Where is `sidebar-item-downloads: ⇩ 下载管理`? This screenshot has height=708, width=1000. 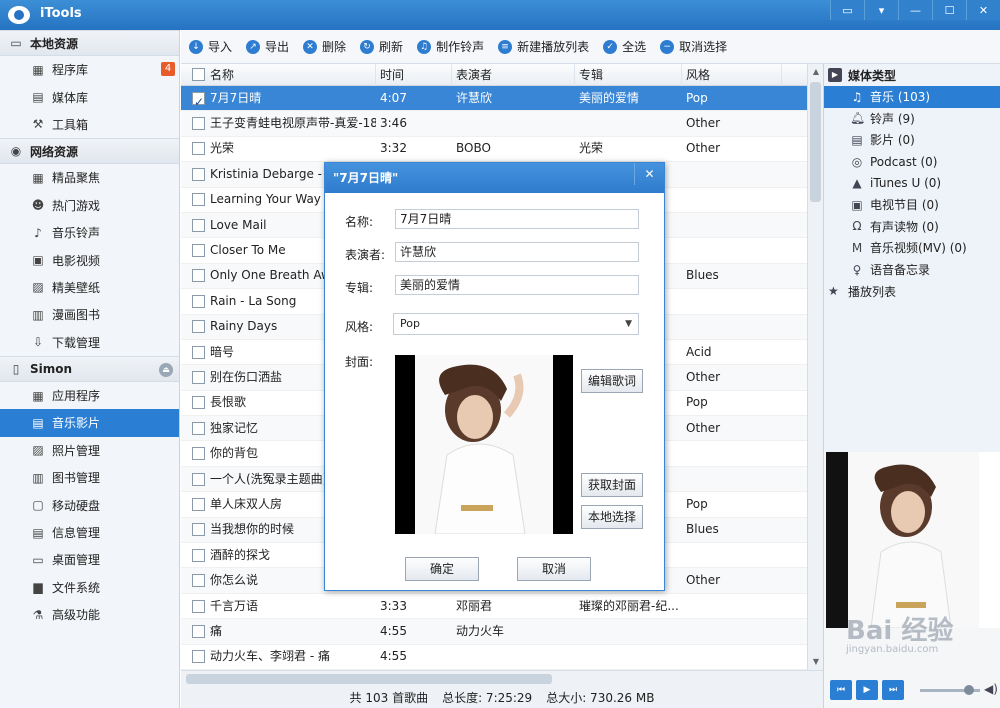
sidebar-item-downloads: ⇩ 下载管理 is located at coordinates (89, 342).